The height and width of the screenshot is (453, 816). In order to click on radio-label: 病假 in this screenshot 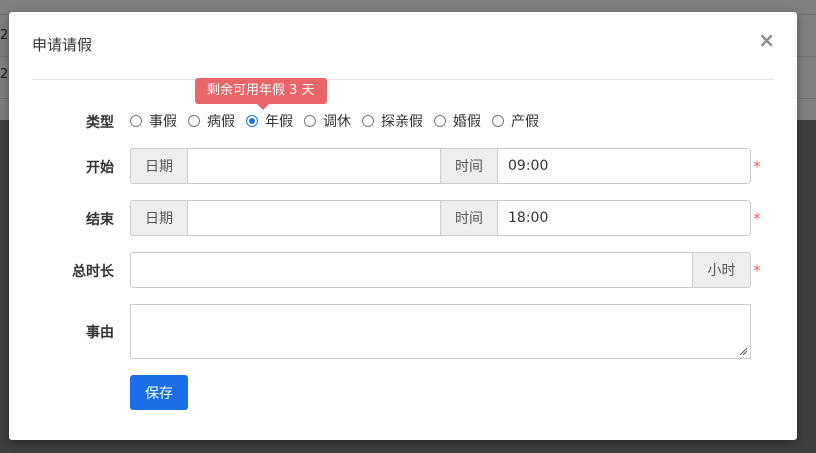, I will do `click(221, 122)`.